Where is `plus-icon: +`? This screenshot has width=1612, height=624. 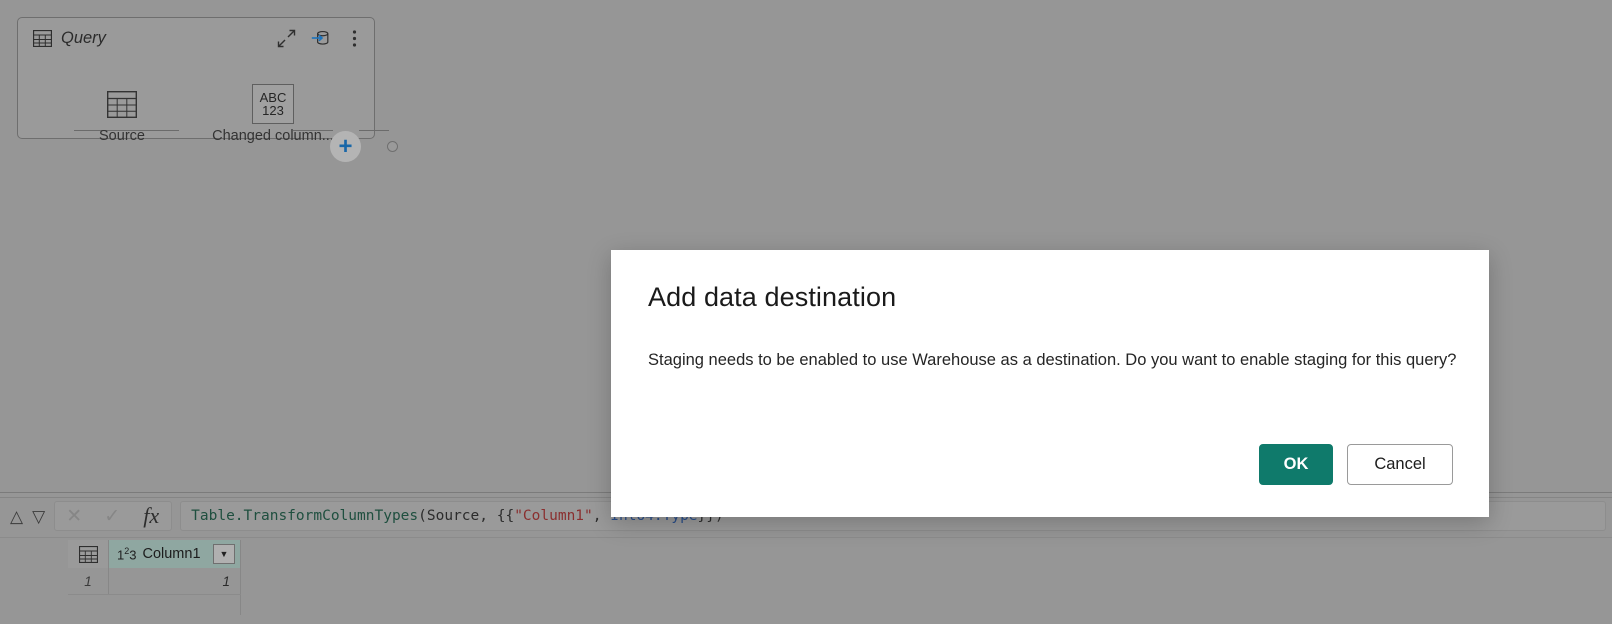 plus-icon: + is located at coordinates (345, 146).